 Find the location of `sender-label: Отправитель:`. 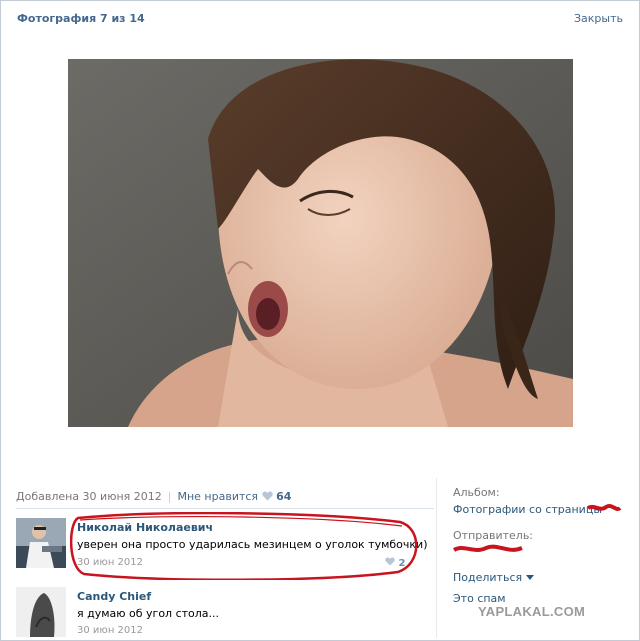

sender-label: Отправитель: is located at coordinates (493, 535).